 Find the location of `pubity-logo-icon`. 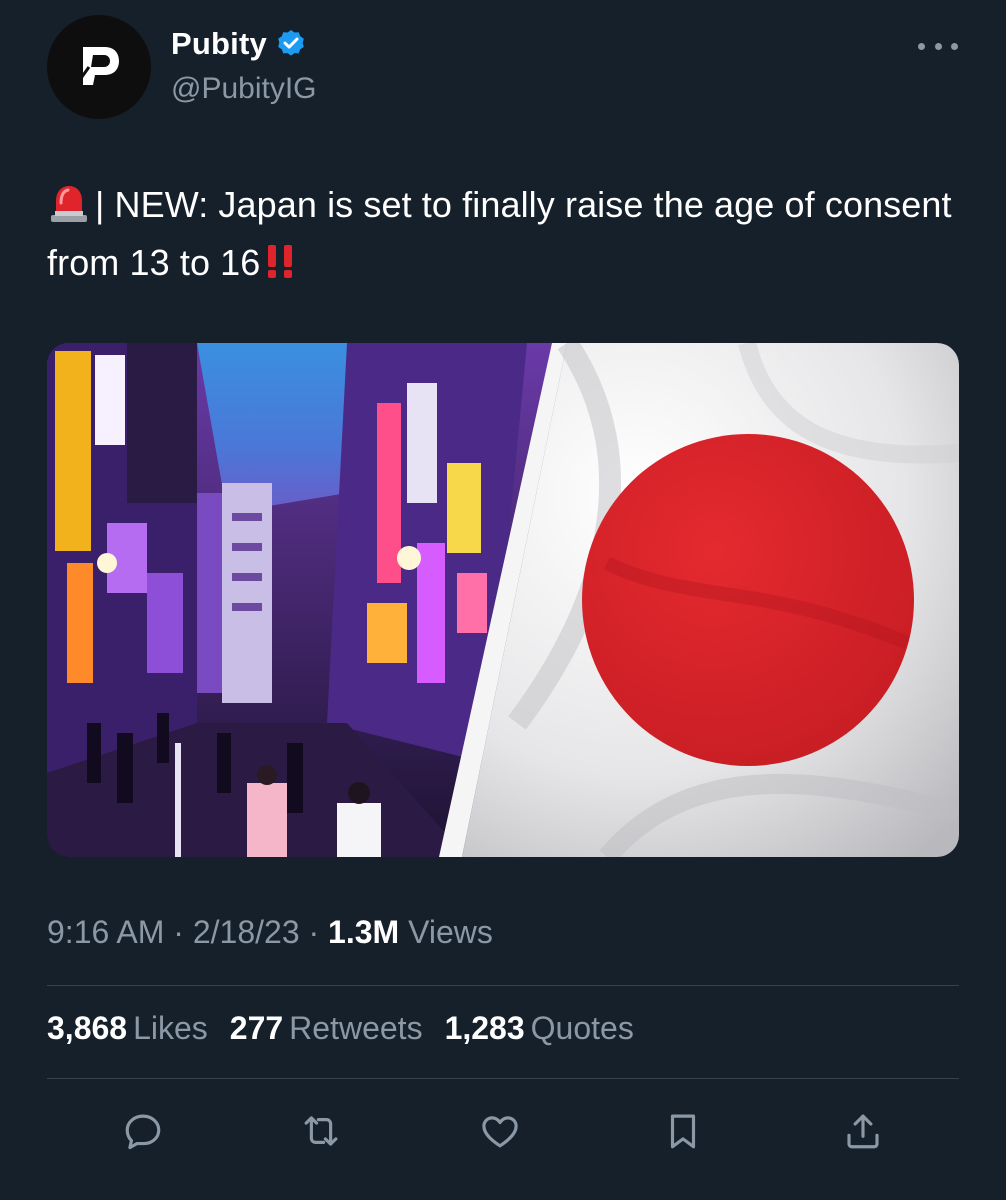

pubity-logo-icon is located at coordinates (98, 66).